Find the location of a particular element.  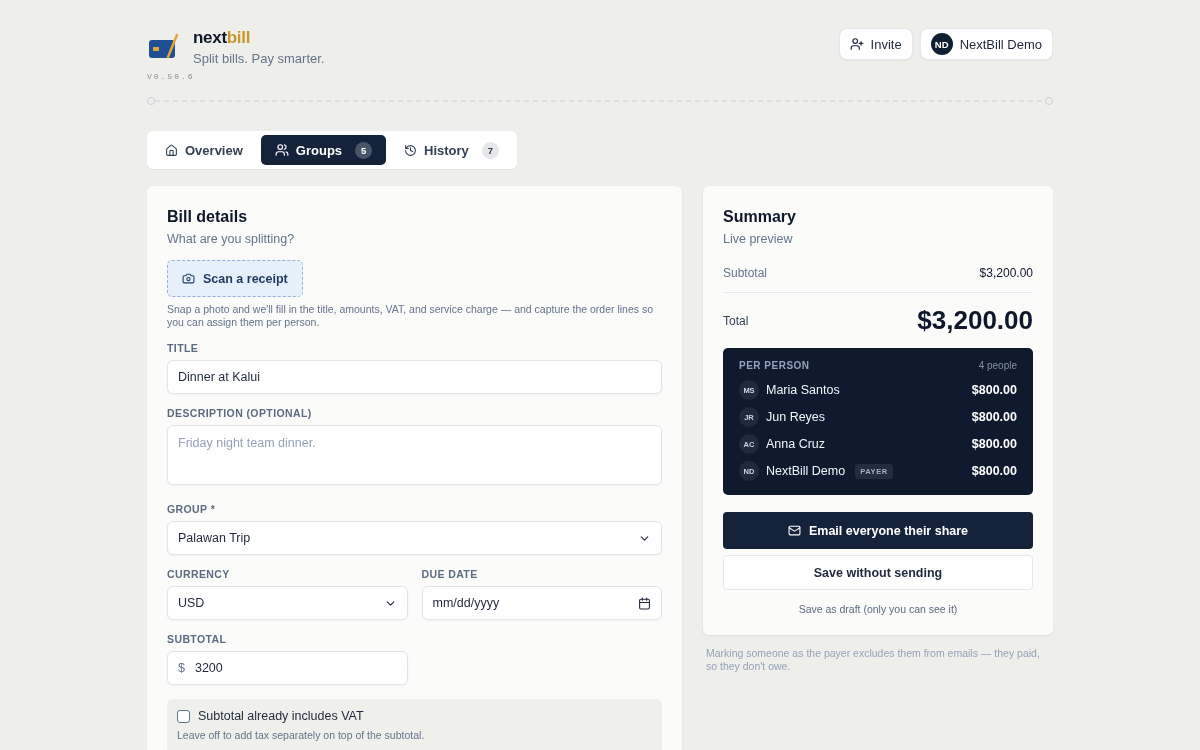

scan-receipt-button: Scan a receipt is located at coordinates (235, 278).